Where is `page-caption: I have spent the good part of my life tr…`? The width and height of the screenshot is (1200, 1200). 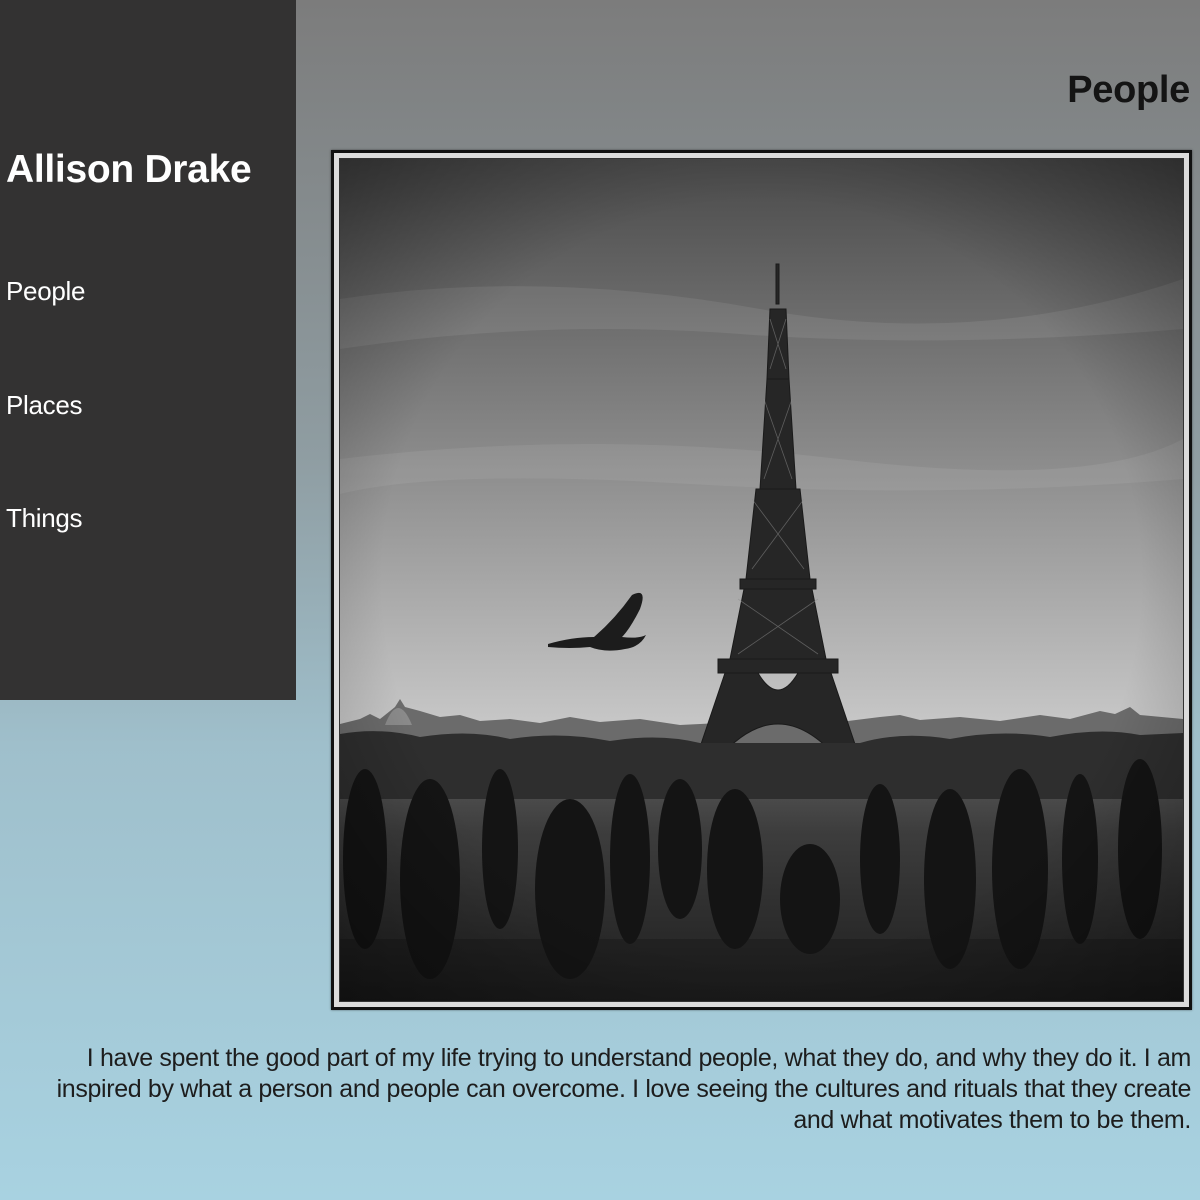
page-caption: I have spent the good part of my life tr… is located at coordinates (624, 1089).